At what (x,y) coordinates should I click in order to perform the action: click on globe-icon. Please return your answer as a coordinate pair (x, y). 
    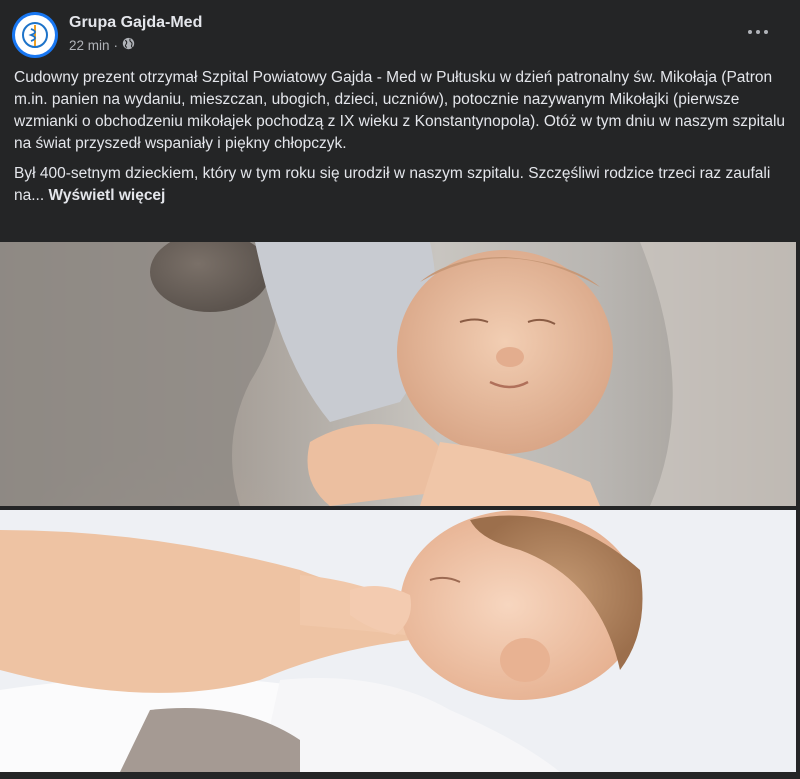
    Looking at the image, I should click on (128, 45).